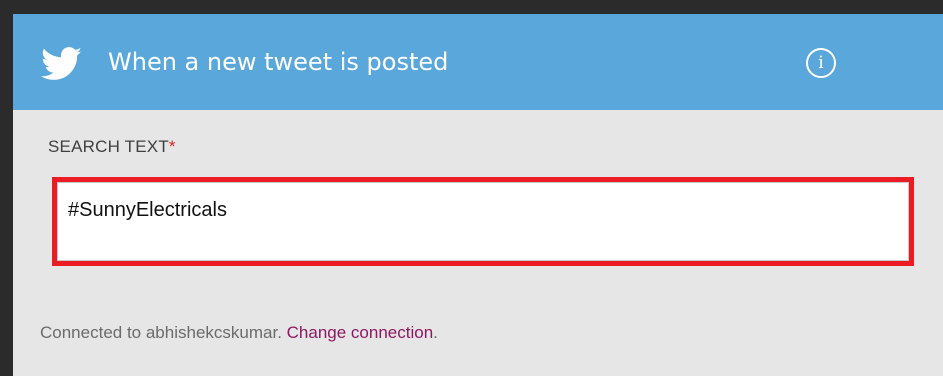  I want to click on search-text-label-text: SEARCH TEXT, so click(108, 146).